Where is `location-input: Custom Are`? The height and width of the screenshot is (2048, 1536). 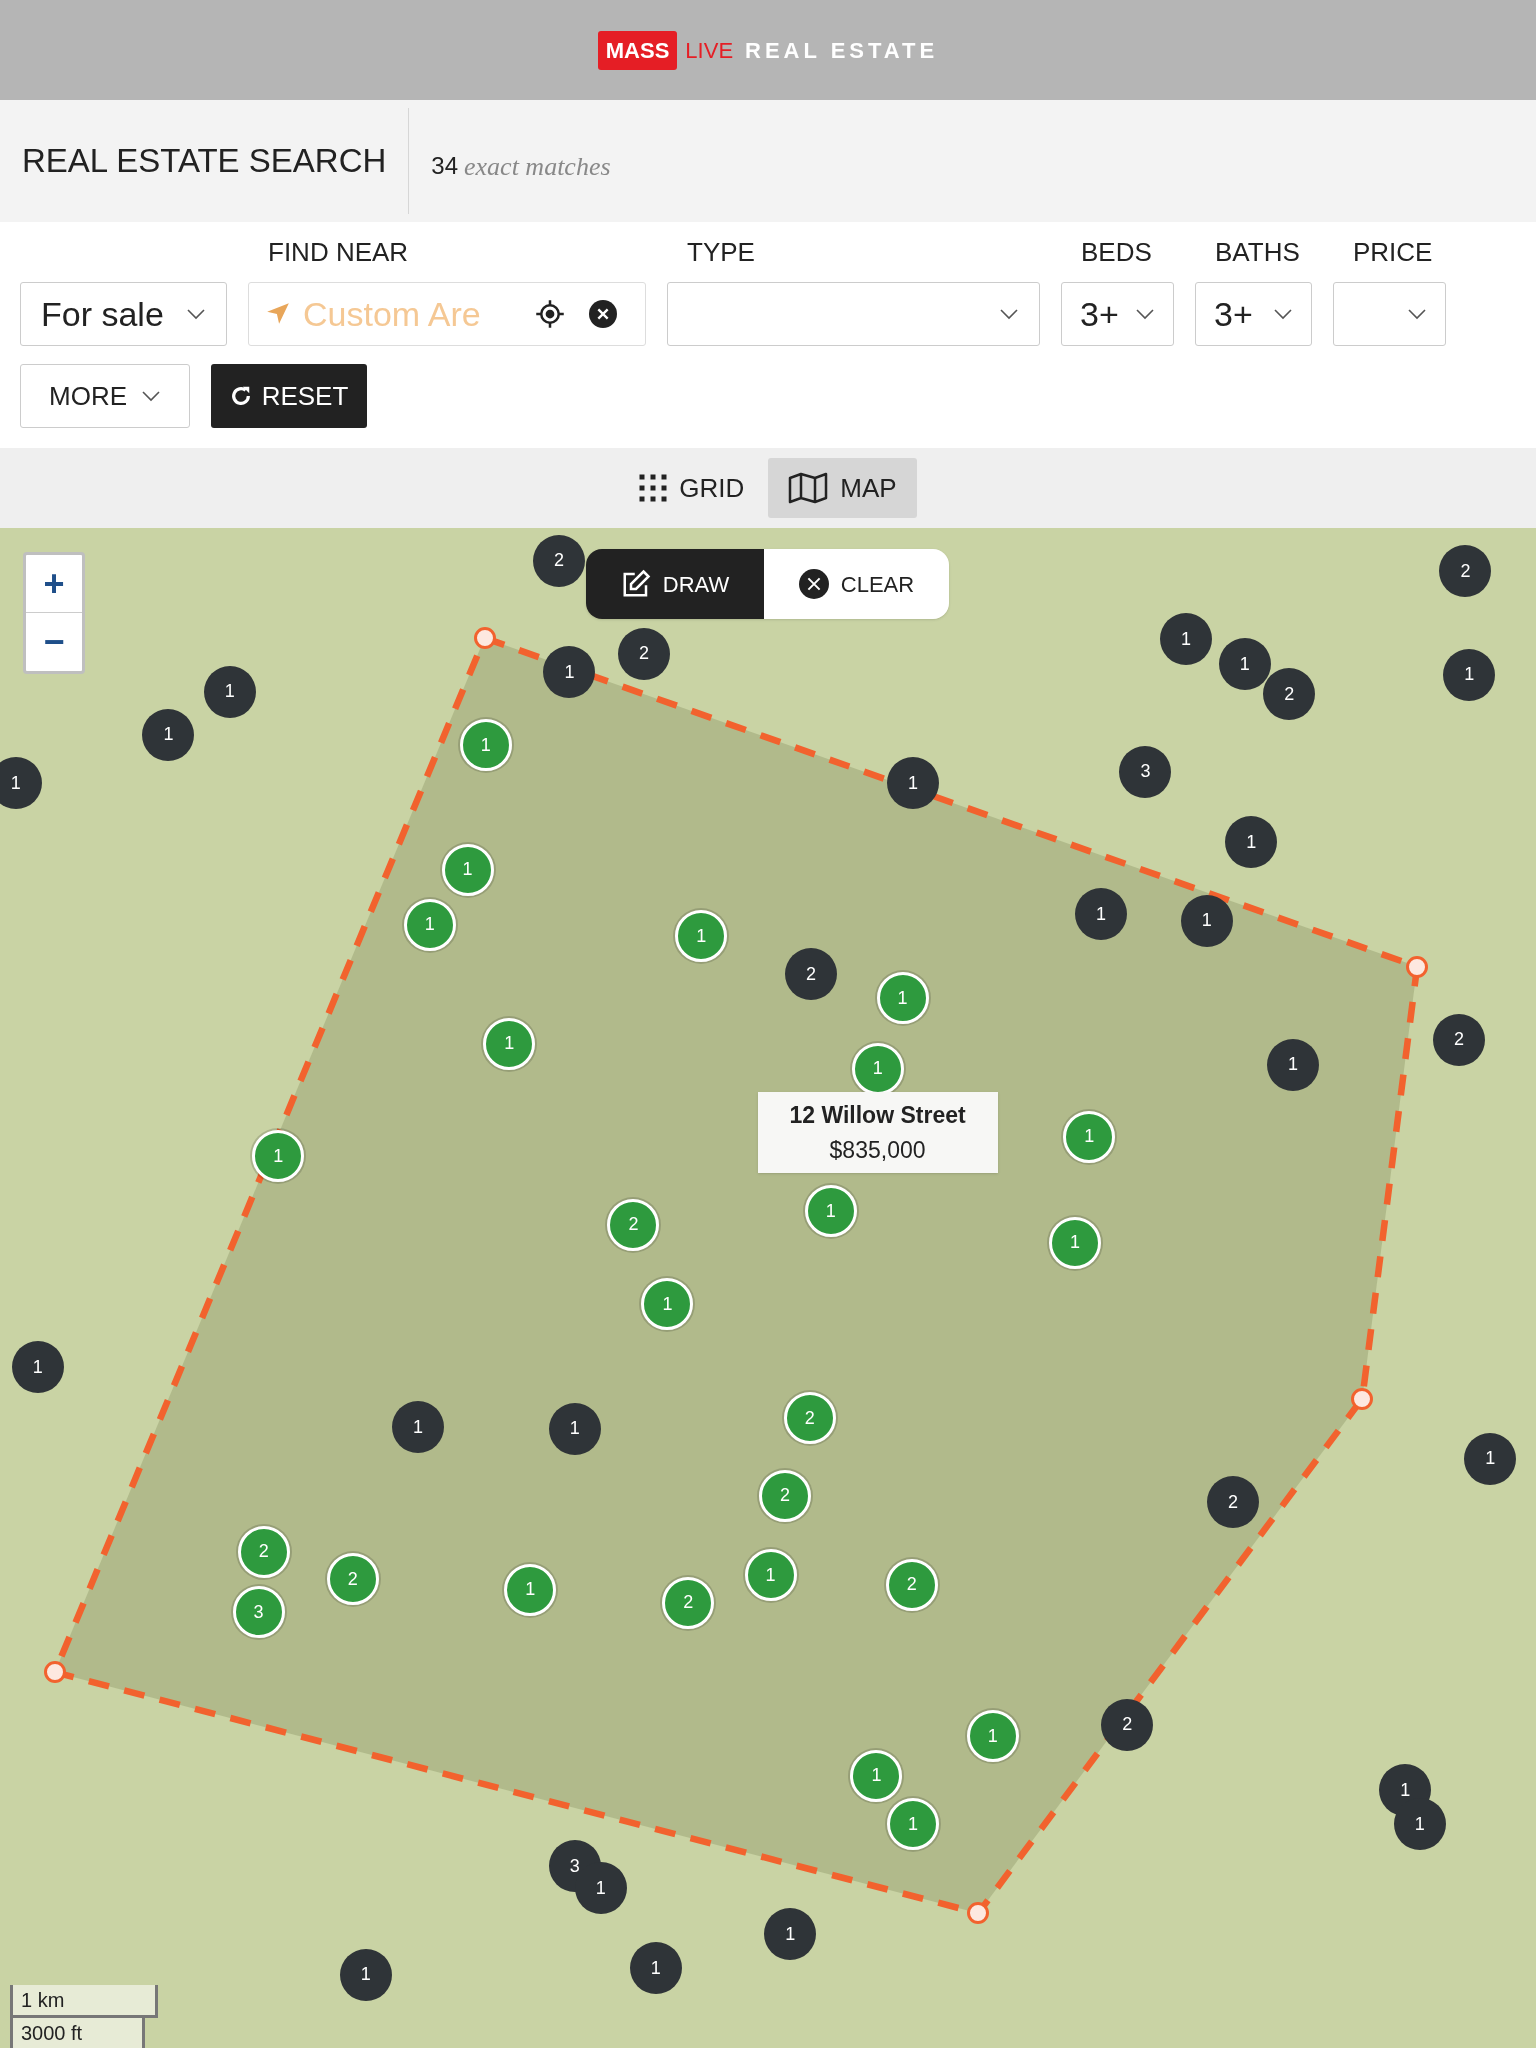
location-input: Custom Are is located at coordinates (413, 314).